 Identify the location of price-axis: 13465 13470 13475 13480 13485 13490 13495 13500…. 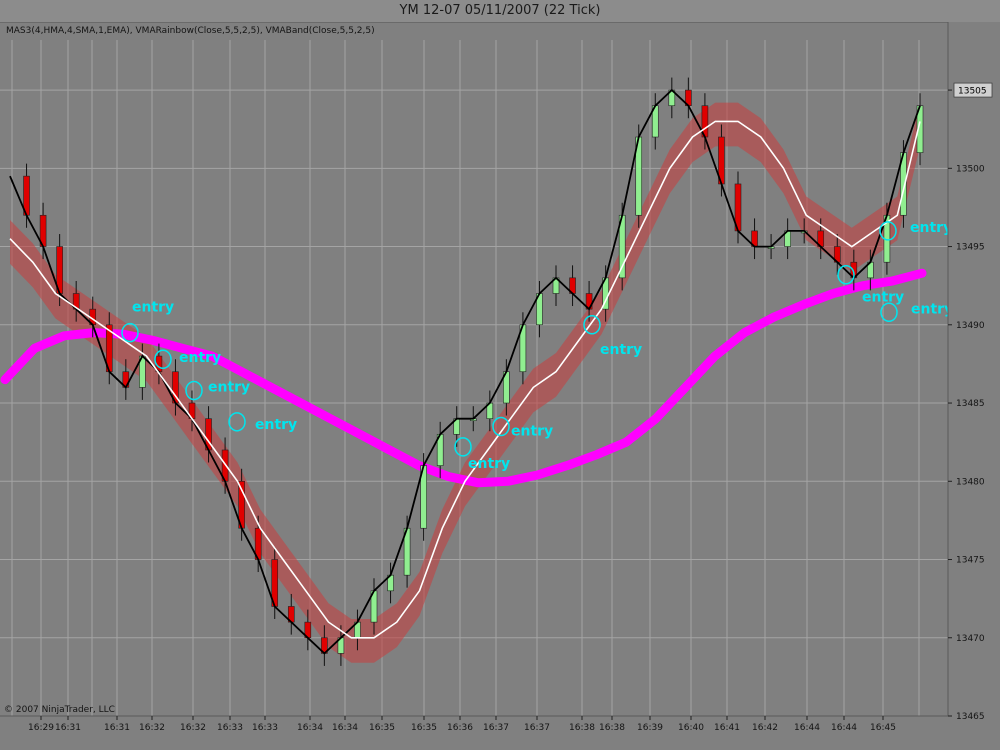
(973, 378).